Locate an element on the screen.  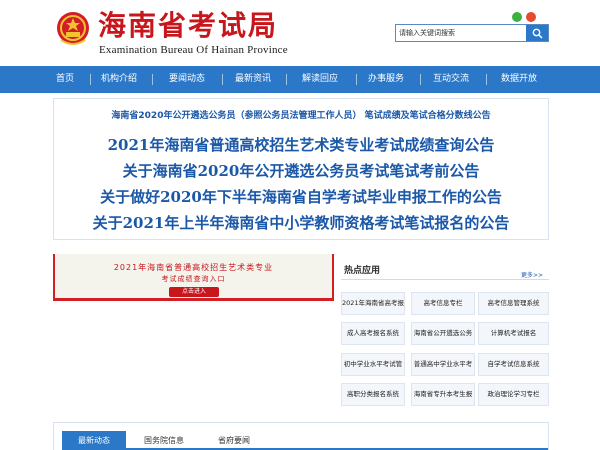
site-subtitle: Examination Bureau Of Hainan Province is located at coordinates (193, 50).